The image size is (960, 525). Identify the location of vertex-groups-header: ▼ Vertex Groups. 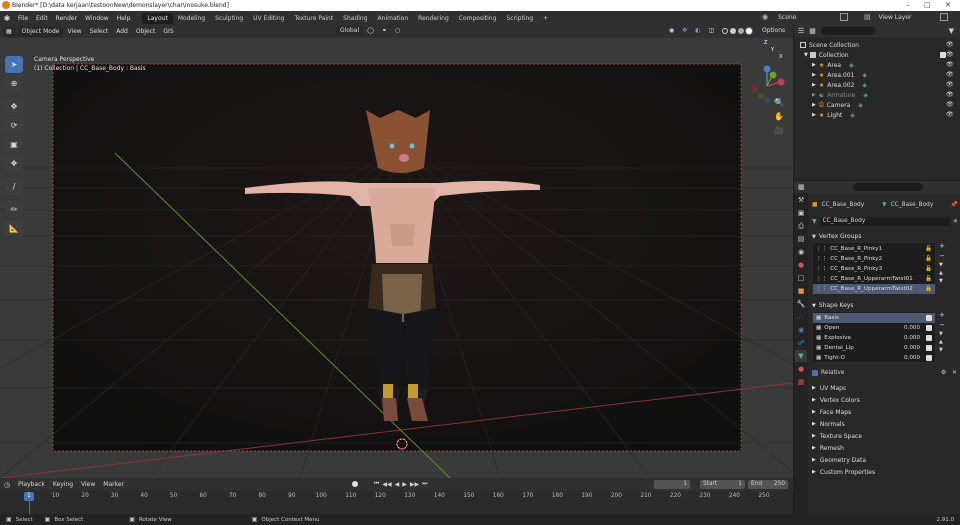
(885, 236).